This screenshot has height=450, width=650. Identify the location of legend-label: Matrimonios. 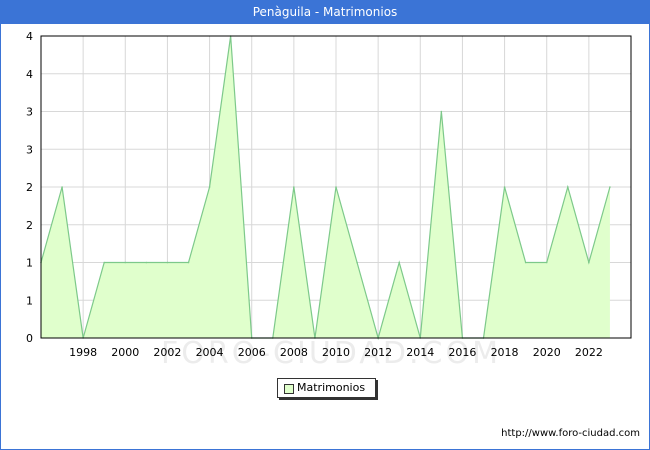
(331, 387).